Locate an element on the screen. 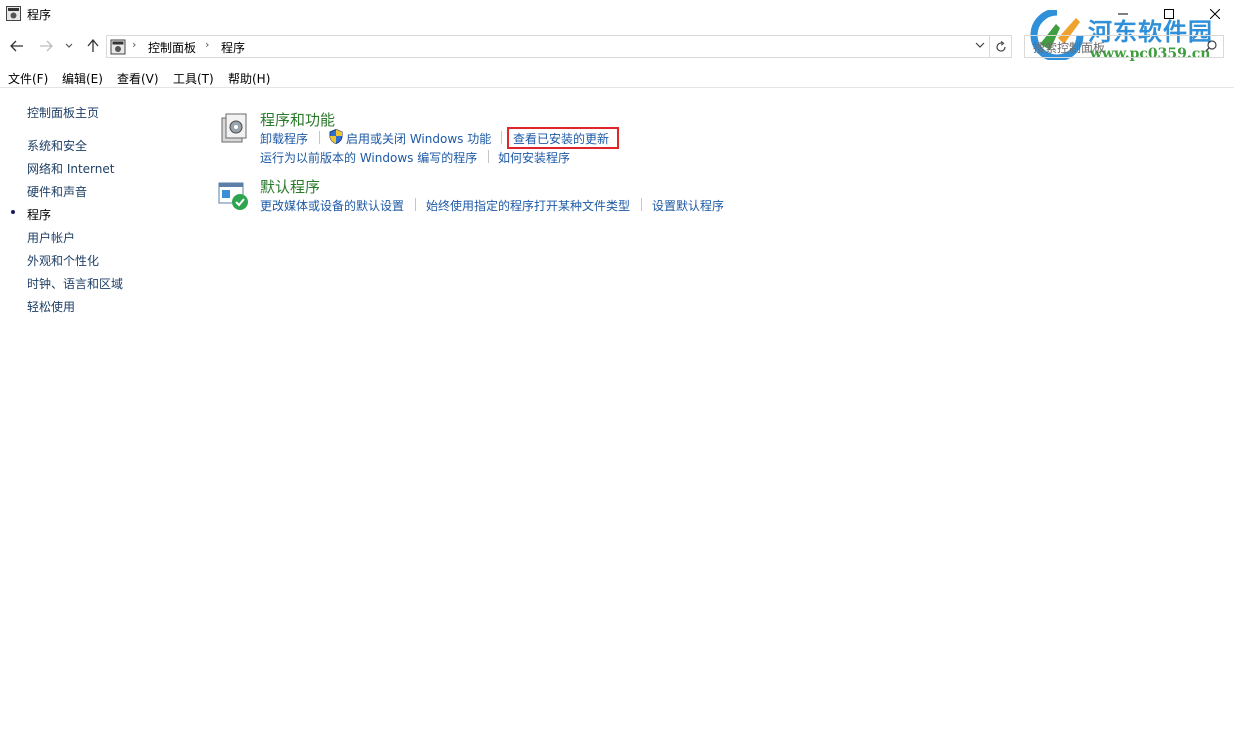 Image resolution: width=1234 pixels, height=744 pixels. menu-file: 文件(F) is located at coordinates (28, 78).